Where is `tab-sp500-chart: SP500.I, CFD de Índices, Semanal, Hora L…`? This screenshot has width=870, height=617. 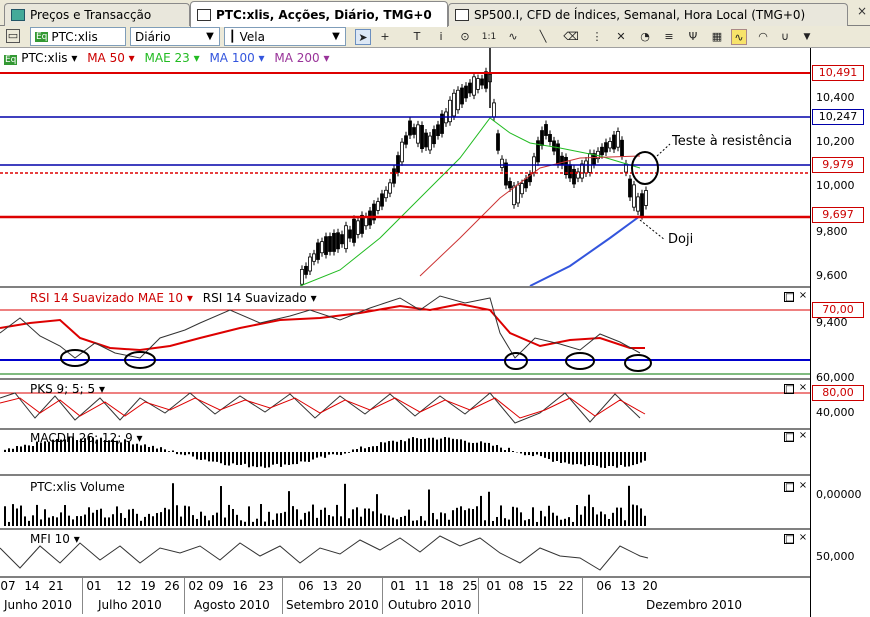
tab-sp500-chart: SP500.I, CFD de Índices, Semanal, Hora L… is located at coordinates (648, 14).